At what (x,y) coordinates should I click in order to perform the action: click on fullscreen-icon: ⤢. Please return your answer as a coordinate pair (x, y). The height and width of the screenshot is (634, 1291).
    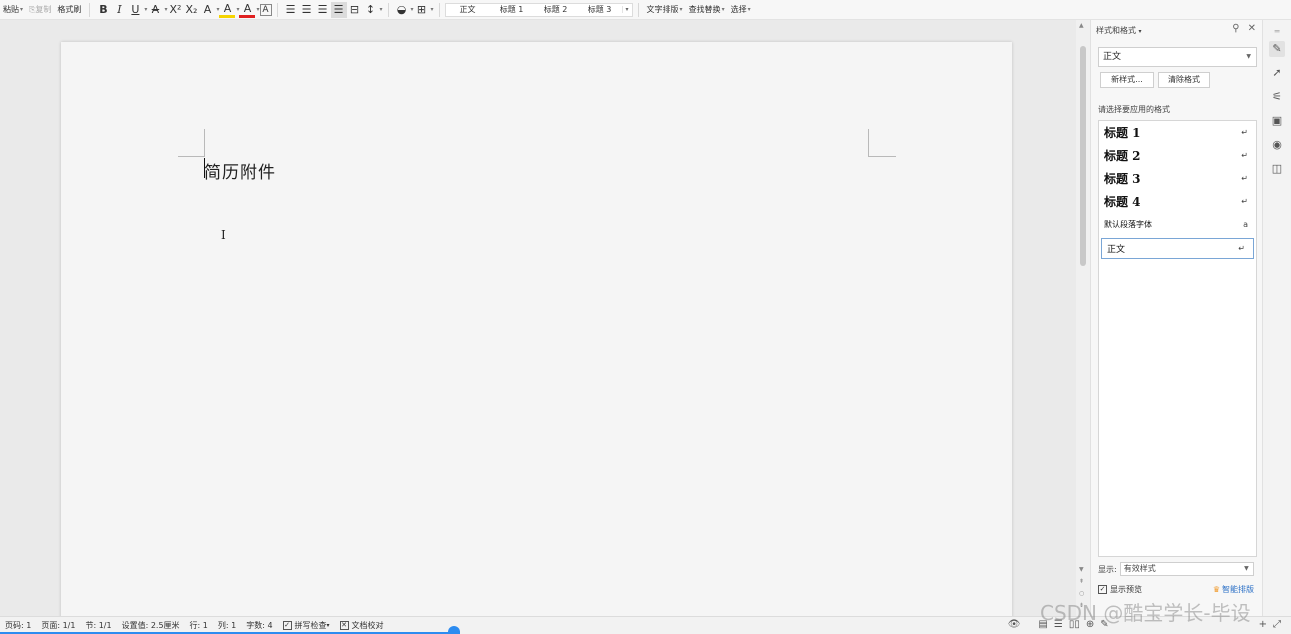
    Looking at the image, I should click on (1277, 624).